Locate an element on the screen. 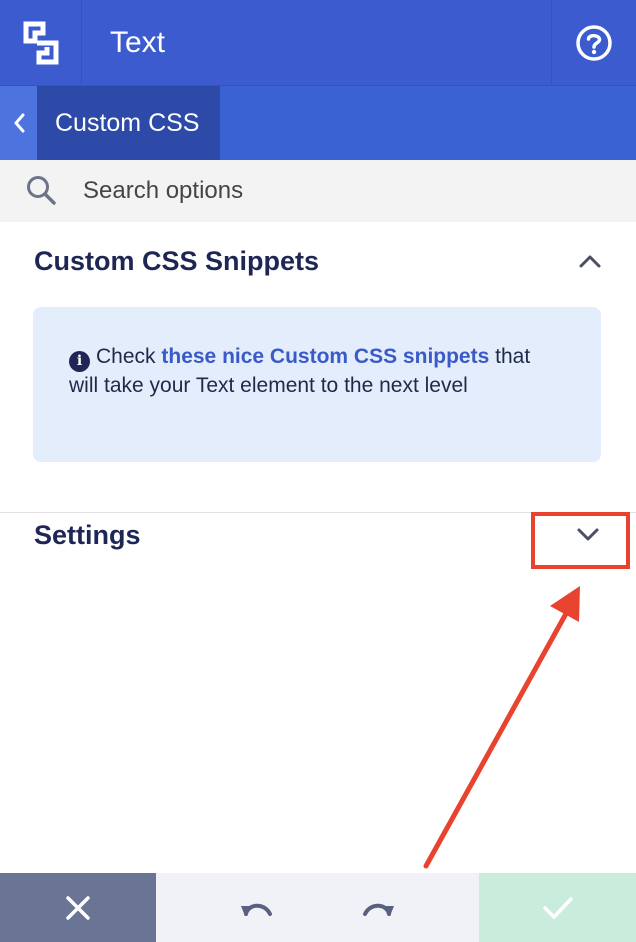  section-header-snippets: Custom CSS Snippets is located at coordinates (318, 261).